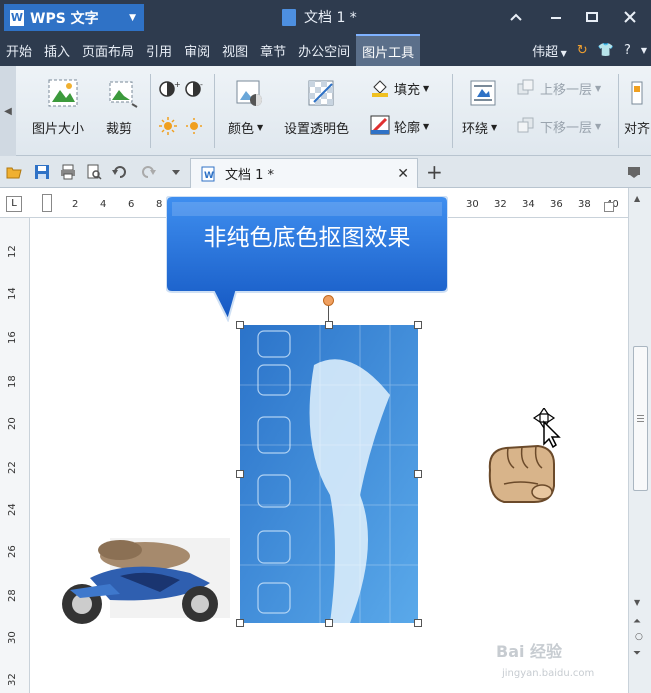 The image size is (651, 693). What do you see at coordinates (68, 172) in the screenshot?
I see `print-icon` at bounding box center [68, 172].